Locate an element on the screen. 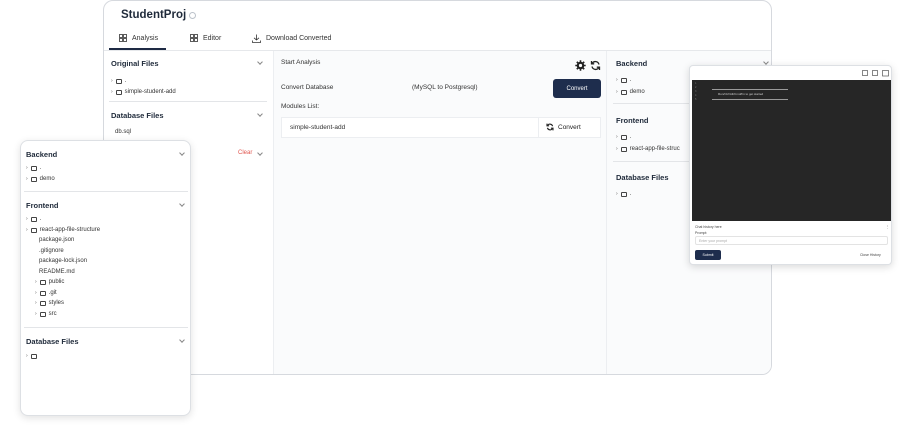  submit-button: Submit is located at coordinates (708, 255).